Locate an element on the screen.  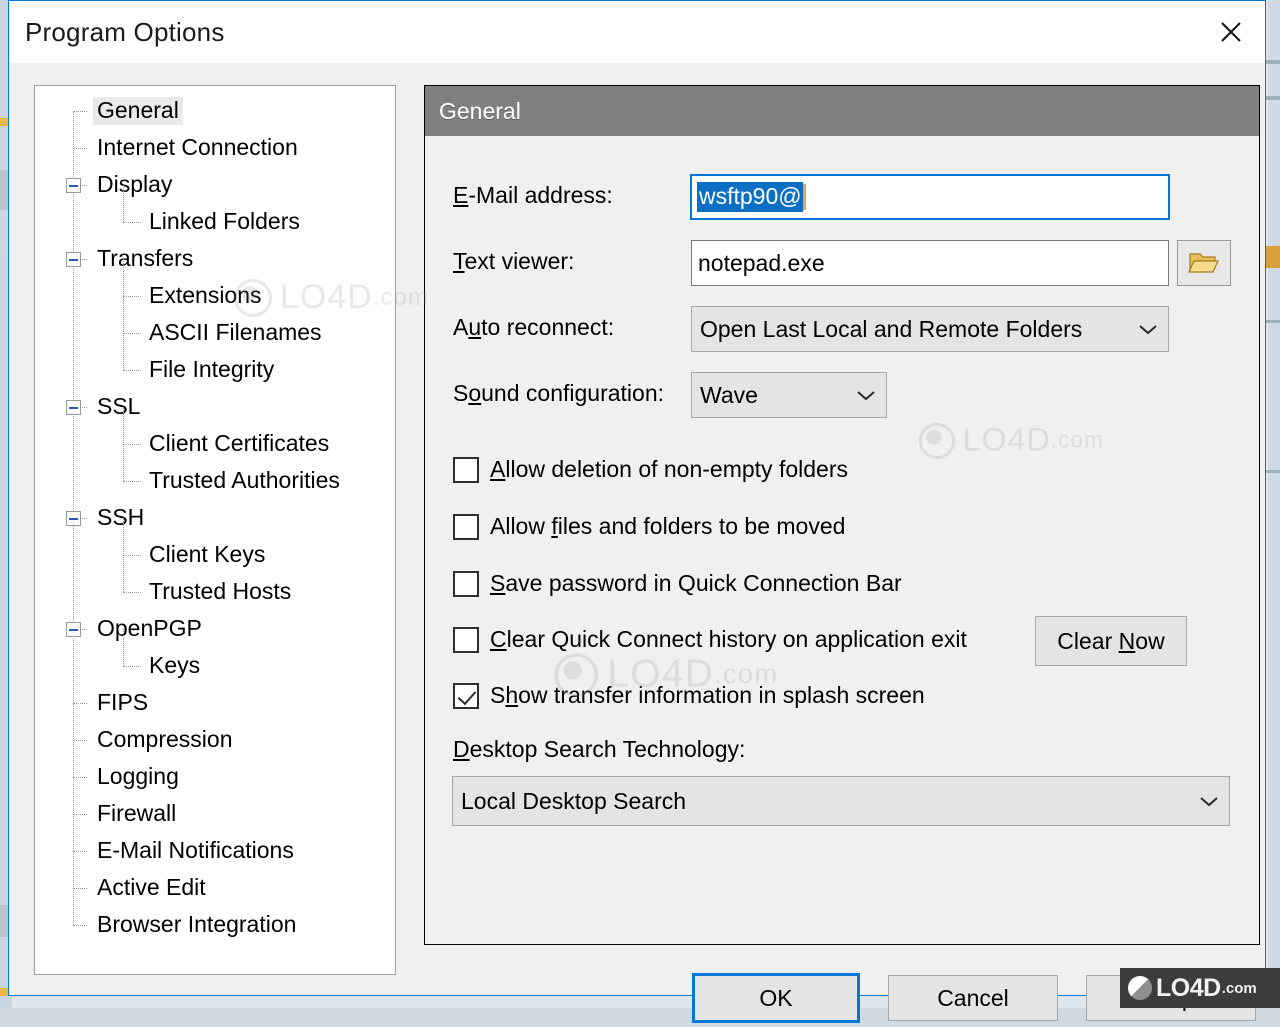
desktop-search-label-row: Desktop Search Technology: is located at coordinates (599, 749).